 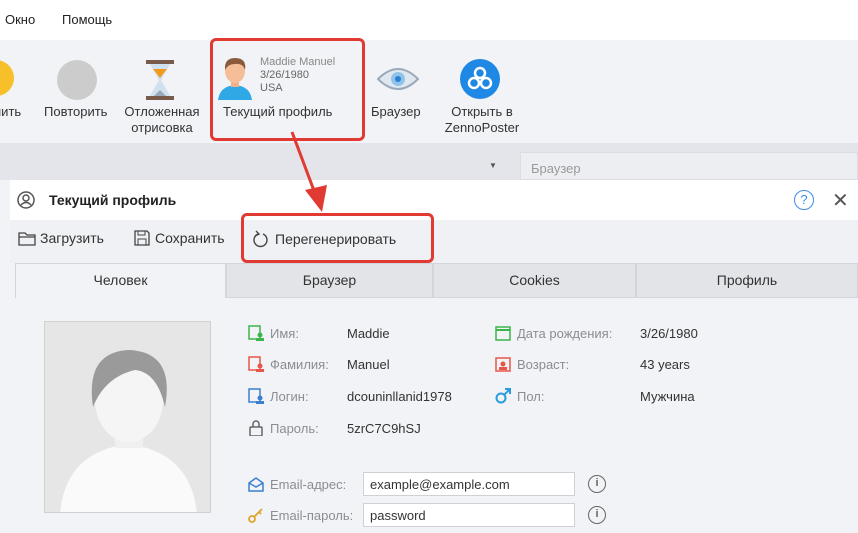 What do you see at coordinates (398, 79) in the screenshot?
I see `eye-icon` at bounding box center [398, 79].